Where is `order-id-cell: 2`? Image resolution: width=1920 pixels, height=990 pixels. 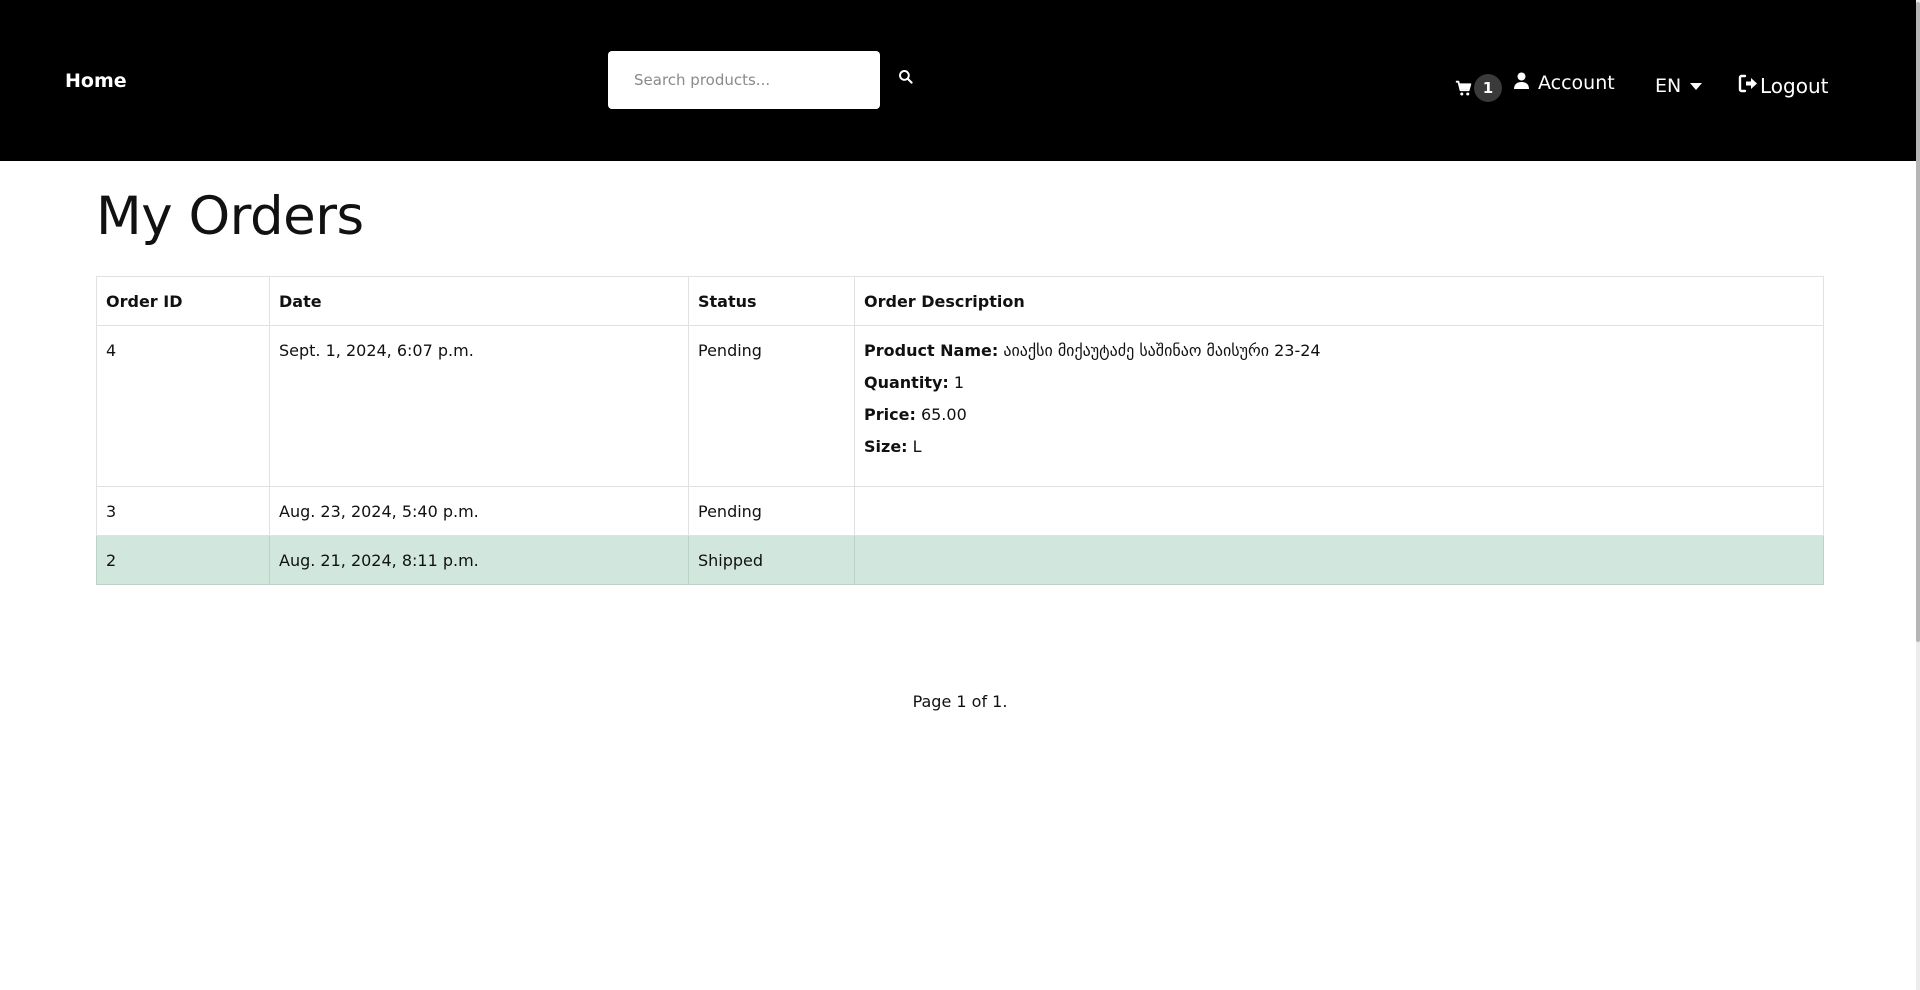
order-id-cell: 2 is located at coordinates (183, 560).